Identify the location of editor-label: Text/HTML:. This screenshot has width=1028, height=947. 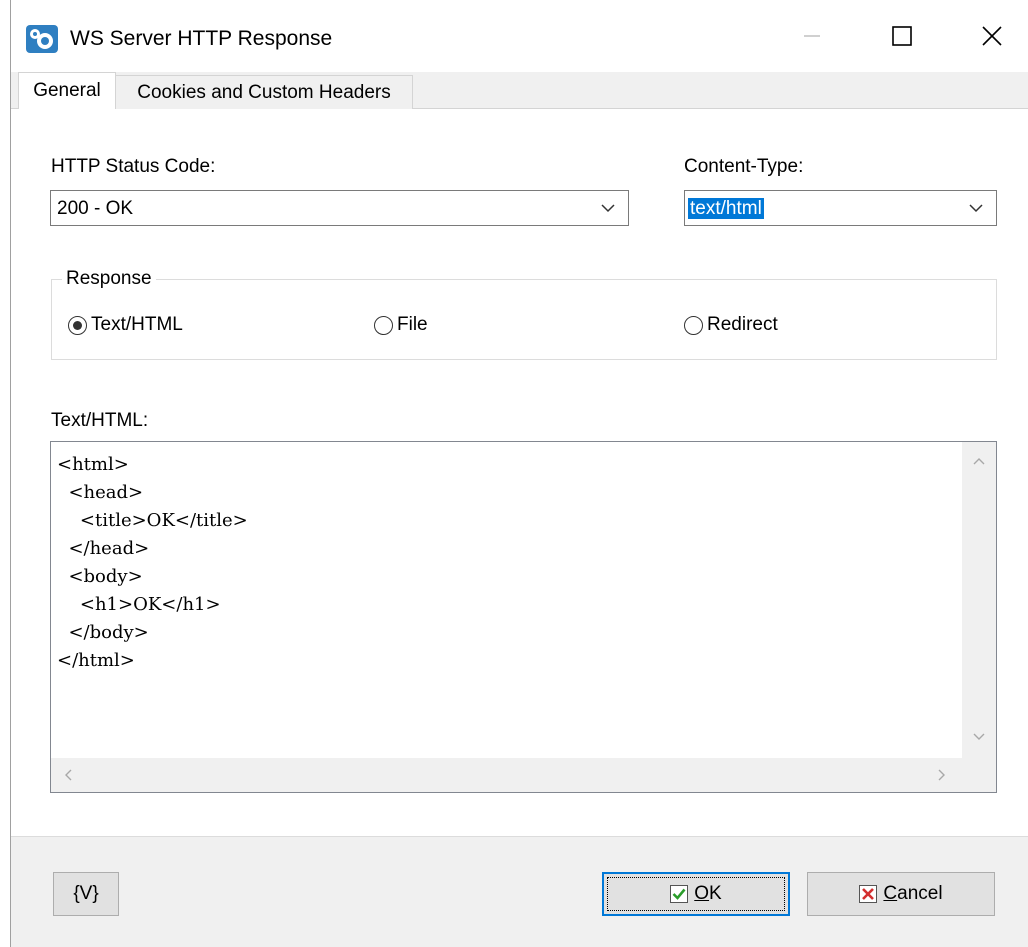
(100, 420).